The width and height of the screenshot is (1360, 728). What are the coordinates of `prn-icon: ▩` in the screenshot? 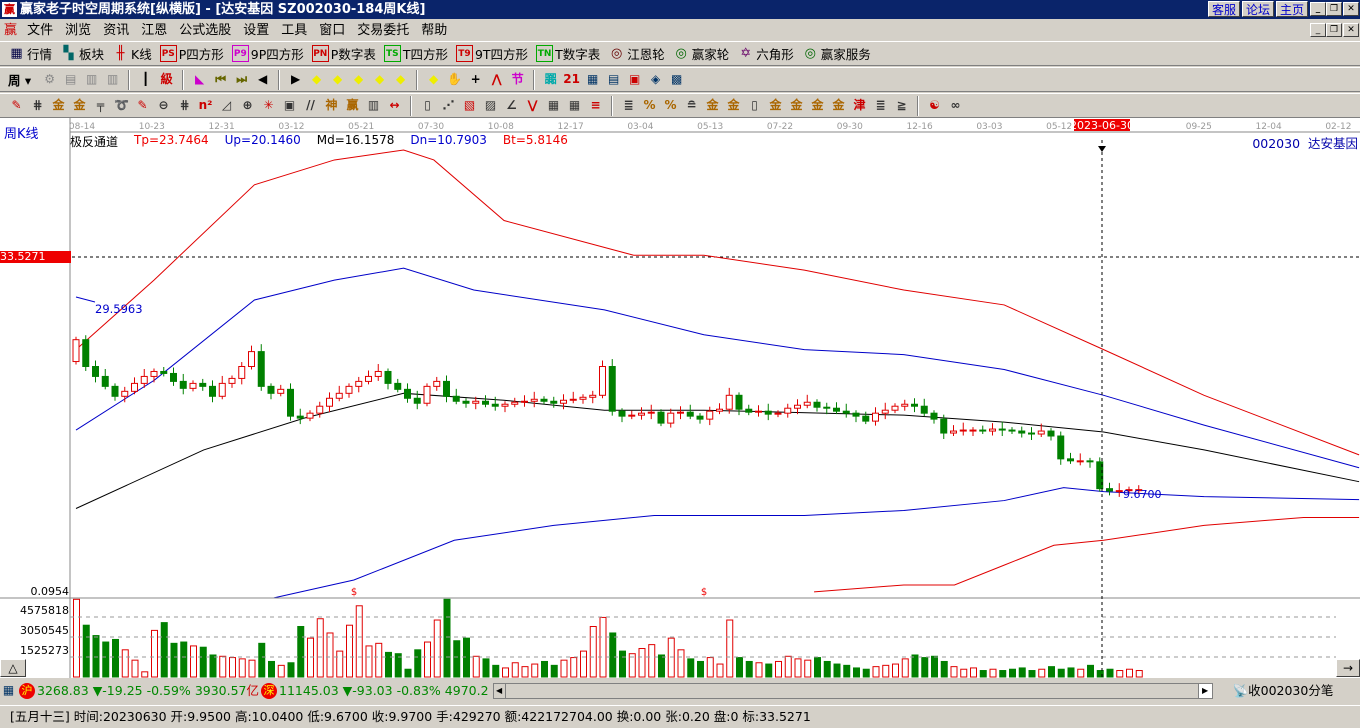 It's located at (676, 79).